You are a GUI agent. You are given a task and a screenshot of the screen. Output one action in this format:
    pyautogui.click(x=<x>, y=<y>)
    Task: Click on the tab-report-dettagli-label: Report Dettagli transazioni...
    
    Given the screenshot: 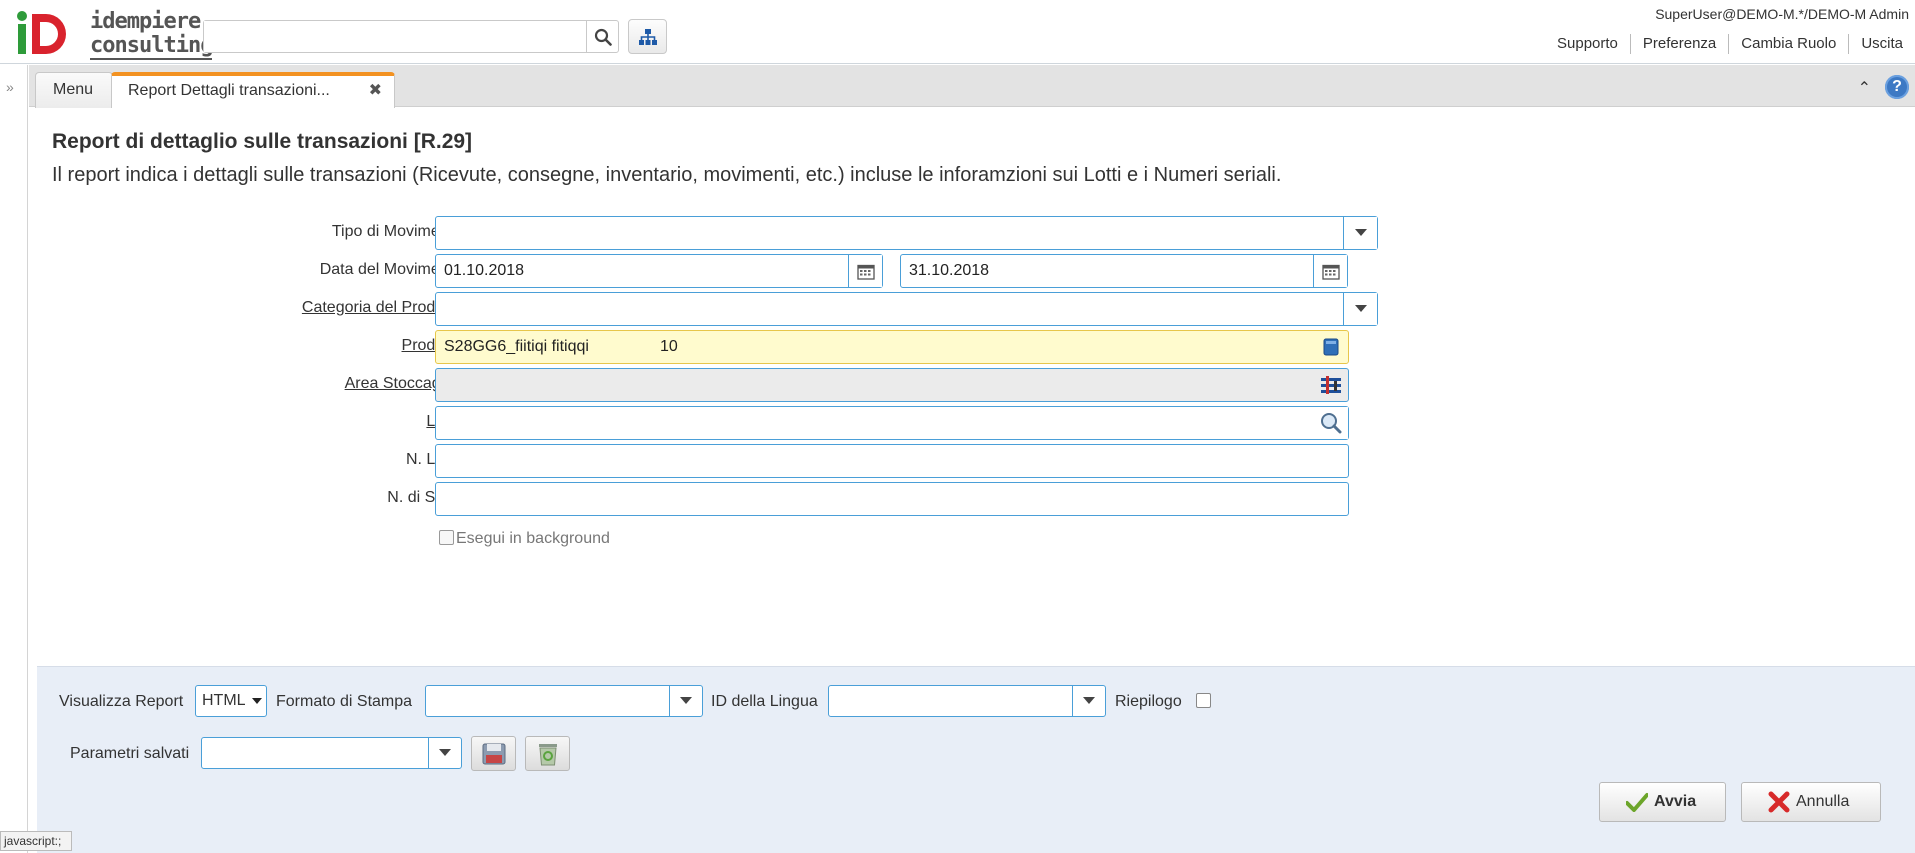 What is the action you would take?
    pyautogui.click(x=229, y=90)
    